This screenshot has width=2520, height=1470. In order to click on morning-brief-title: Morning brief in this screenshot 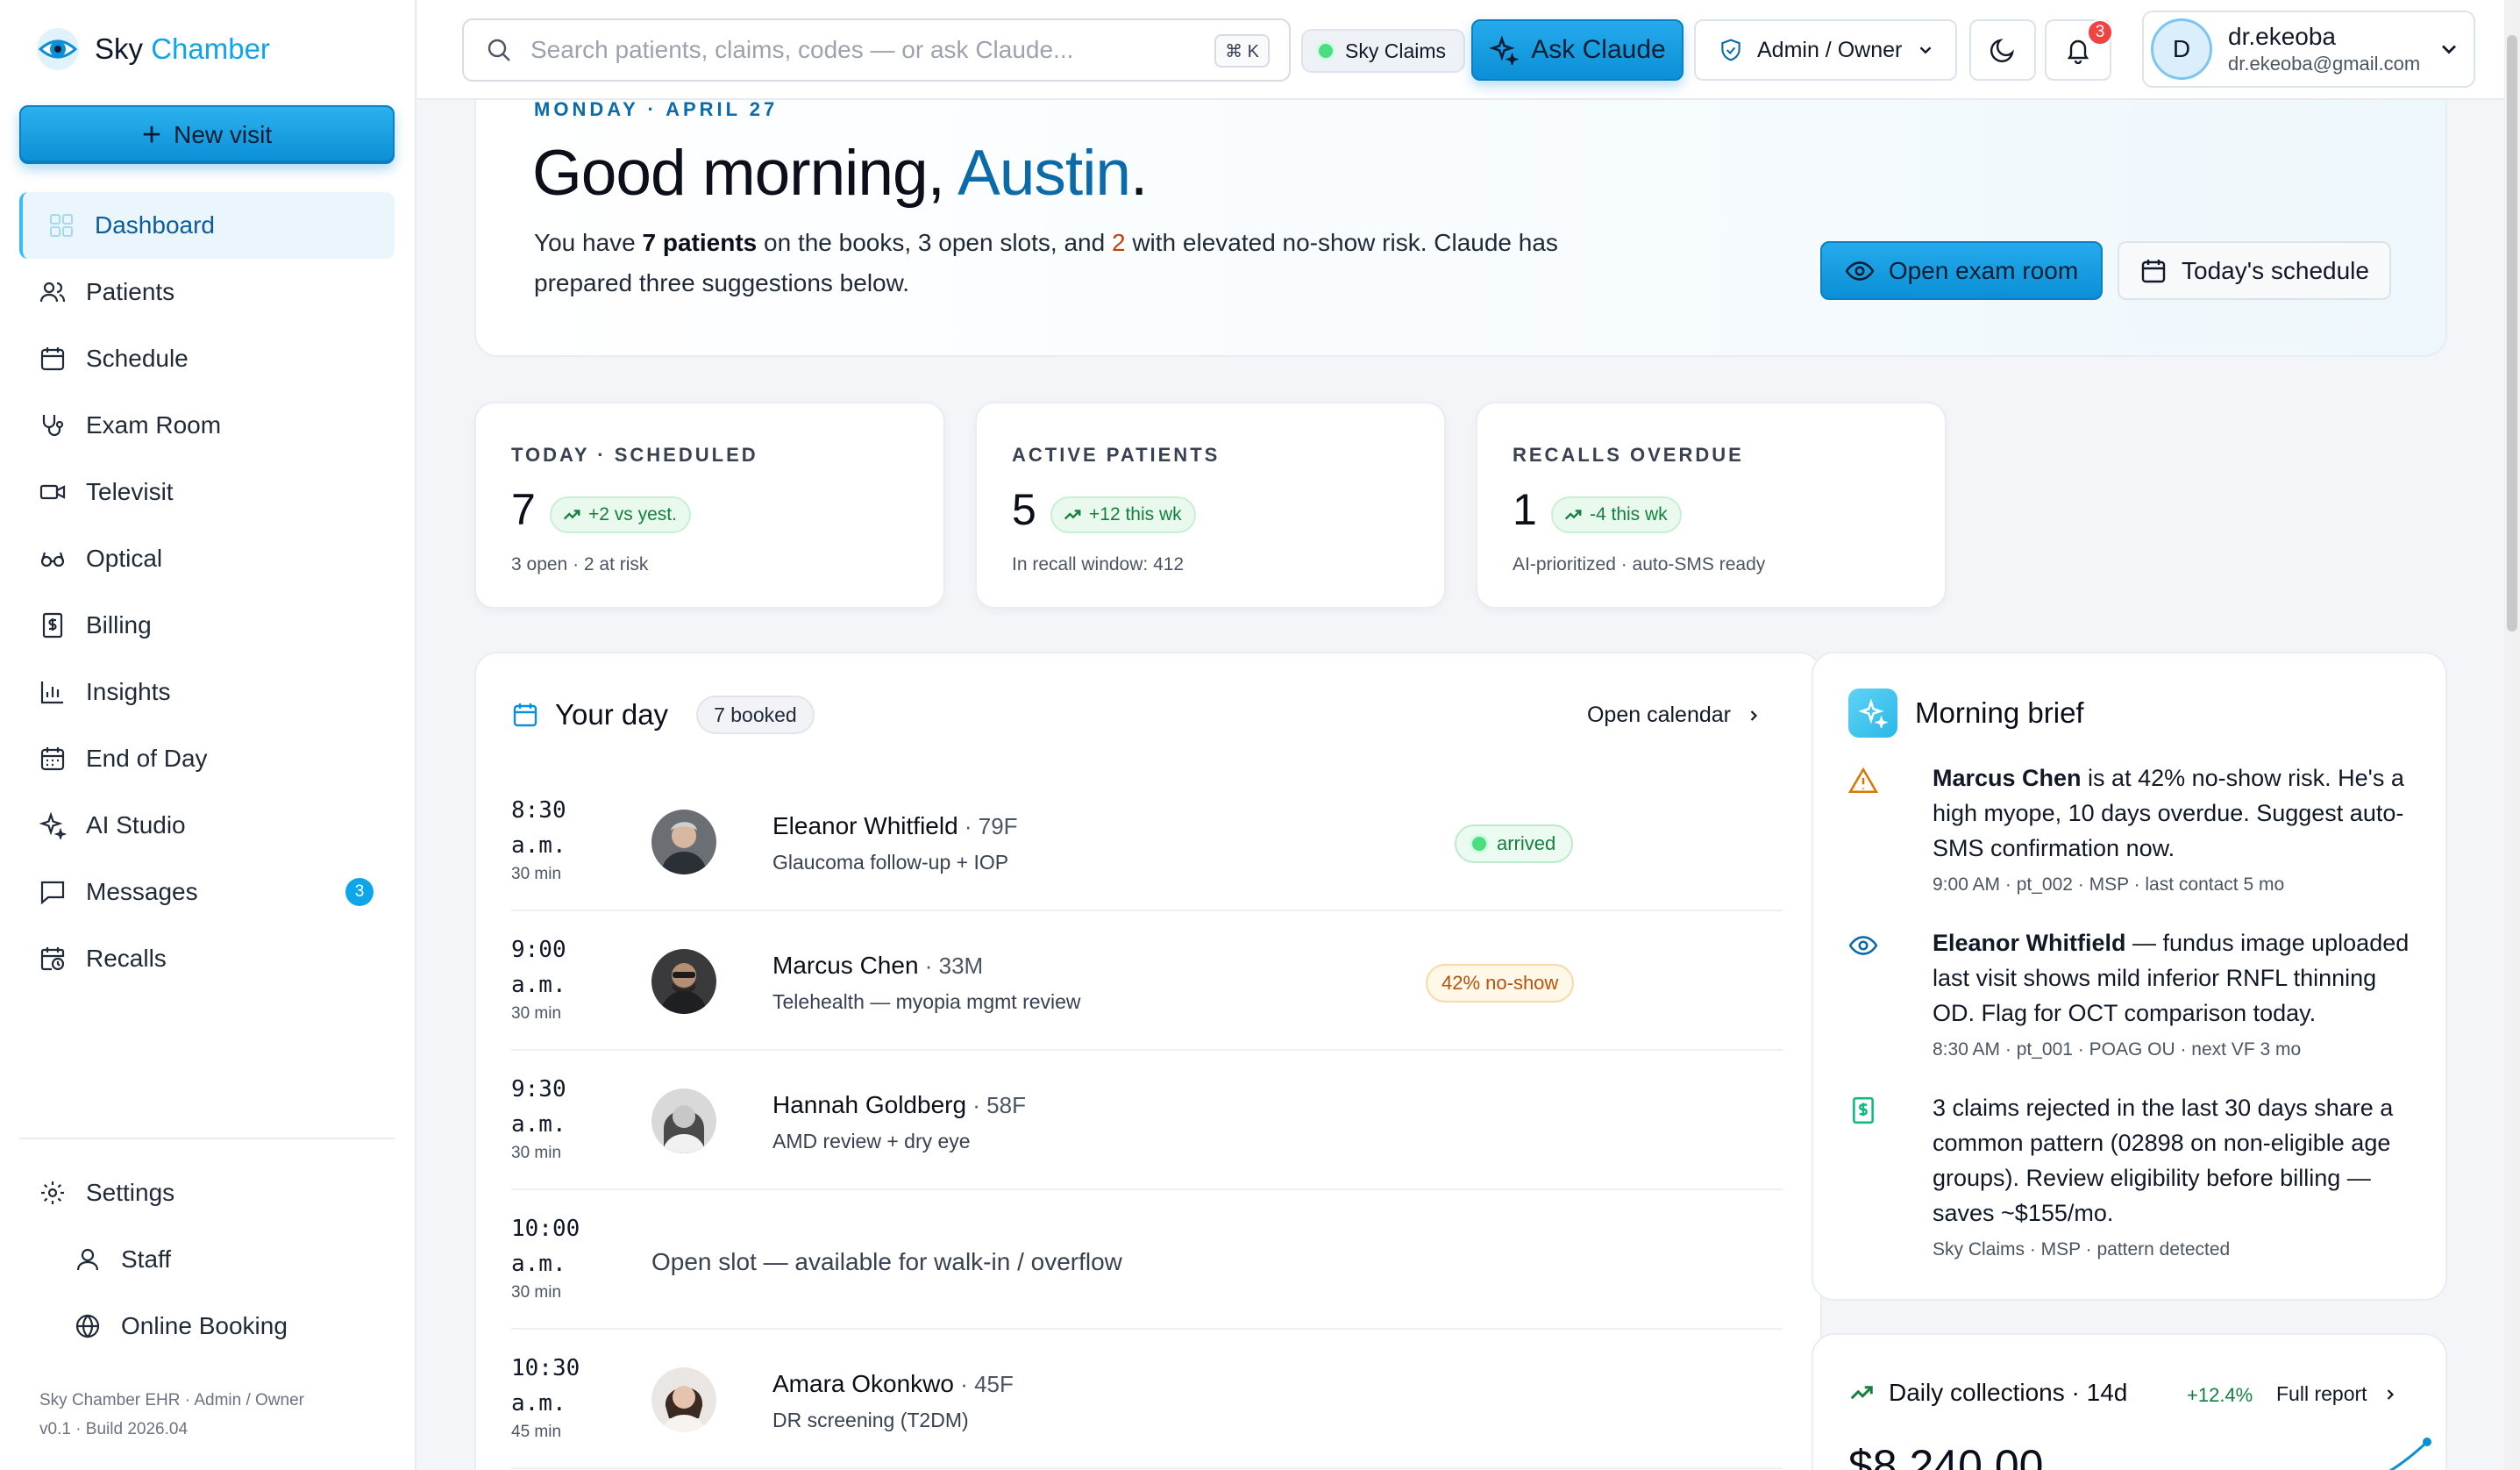, I will do `click(1999, 712)`.